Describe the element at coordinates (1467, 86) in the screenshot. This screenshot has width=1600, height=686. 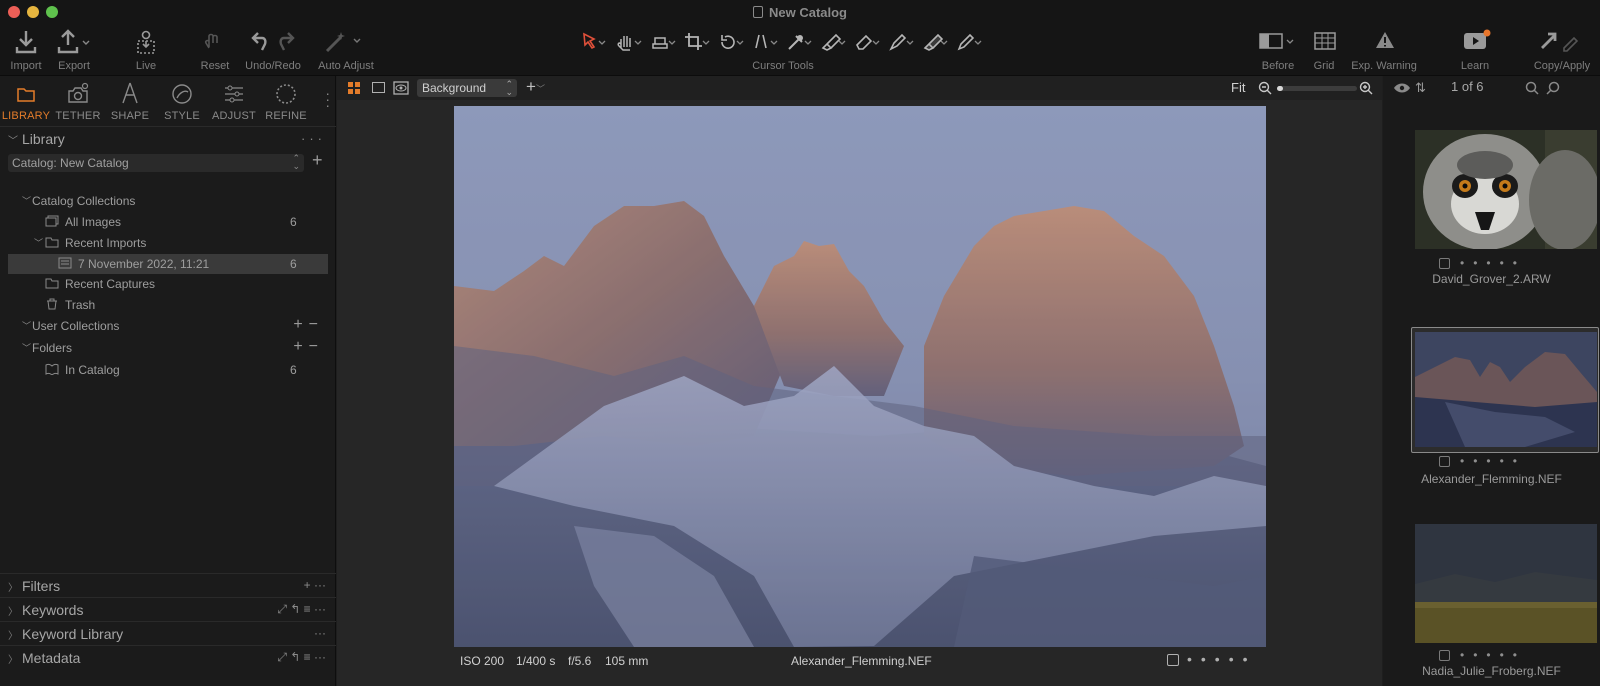
I see `browser-count: 1 of 6` at that location.